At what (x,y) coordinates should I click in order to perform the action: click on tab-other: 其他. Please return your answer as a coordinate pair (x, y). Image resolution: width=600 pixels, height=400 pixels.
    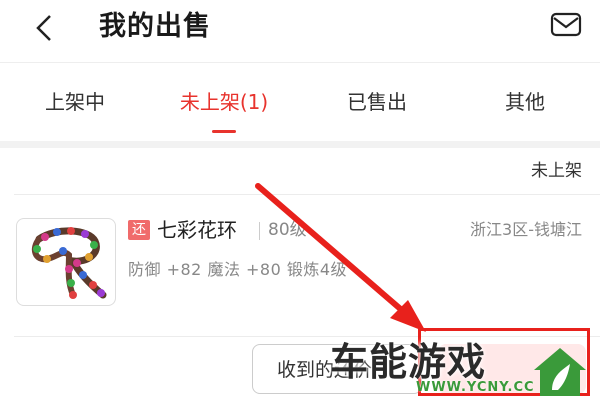
    Looking at the image, I should click on (525, 102).